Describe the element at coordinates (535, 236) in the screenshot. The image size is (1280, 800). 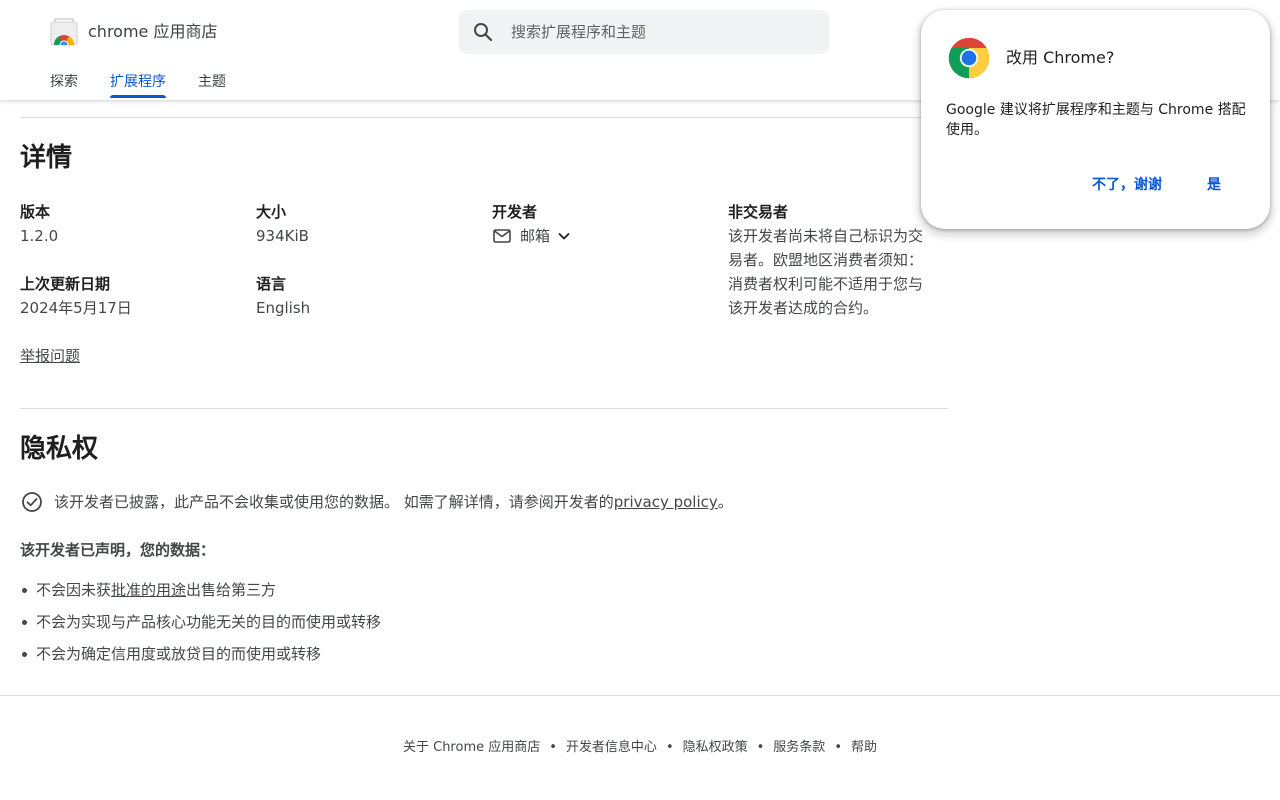
I see `developer-email-label: 邮箱` at that location.